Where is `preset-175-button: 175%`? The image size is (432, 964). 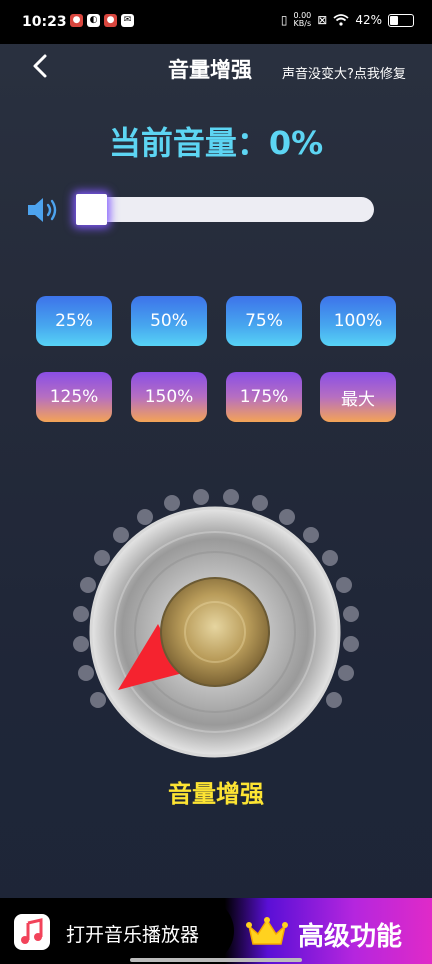
preset-175-button: 175% is located at coordinates (264, 397).